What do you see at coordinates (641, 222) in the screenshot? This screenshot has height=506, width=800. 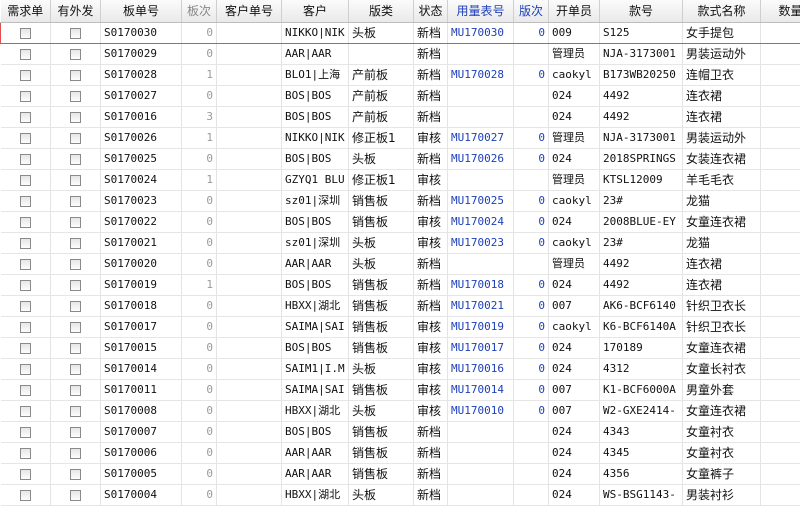 I see `cell-style-no: 2008BLUE-EY` at bounding box center [641, 222].